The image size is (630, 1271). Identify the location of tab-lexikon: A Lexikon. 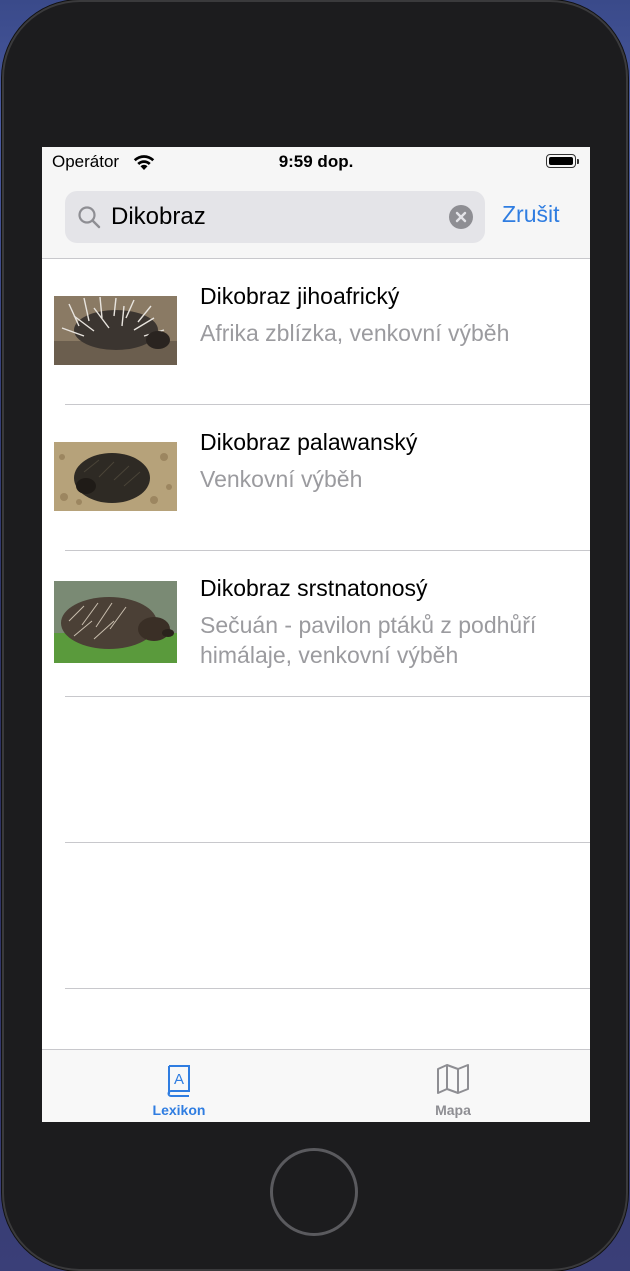
(179, 1086).